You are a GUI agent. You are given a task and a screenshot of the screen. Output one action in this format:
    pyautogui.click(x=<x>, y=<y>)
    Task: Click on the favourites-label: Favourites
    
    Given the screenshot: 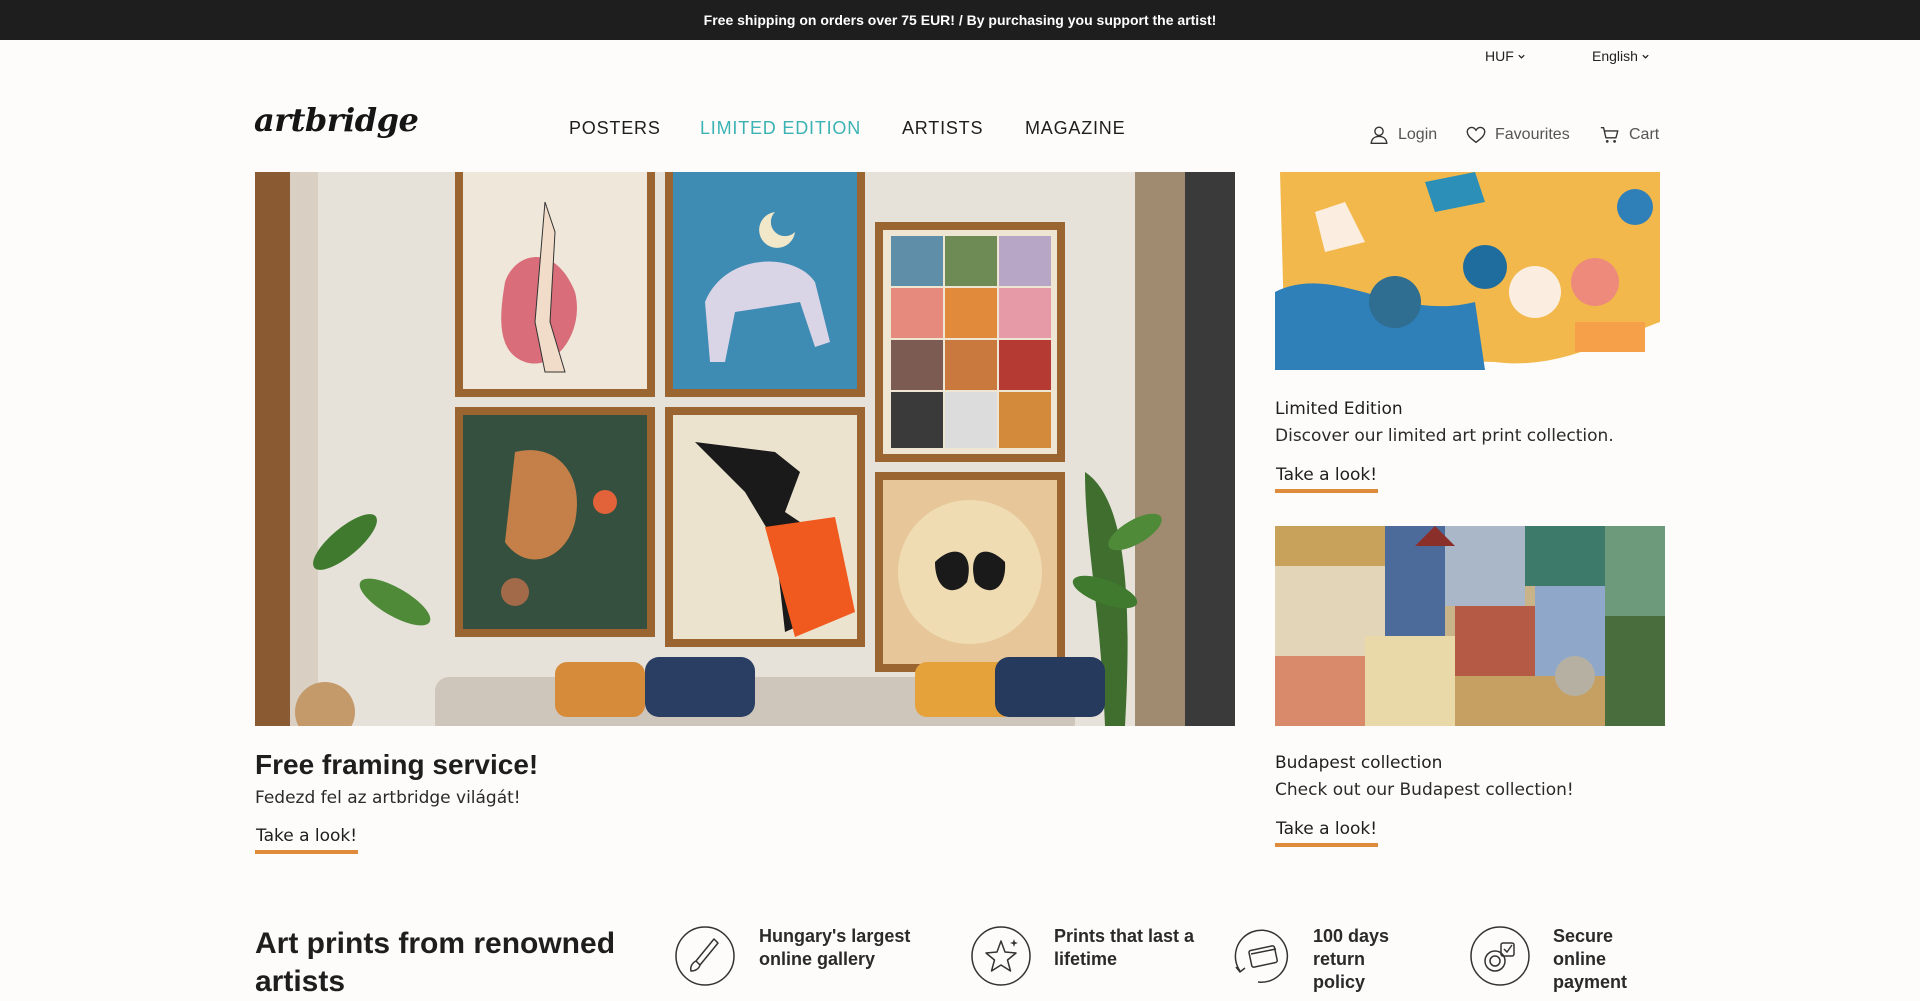 What is the action you would take?
    pyautogui.click(x=1532, y=134)
    